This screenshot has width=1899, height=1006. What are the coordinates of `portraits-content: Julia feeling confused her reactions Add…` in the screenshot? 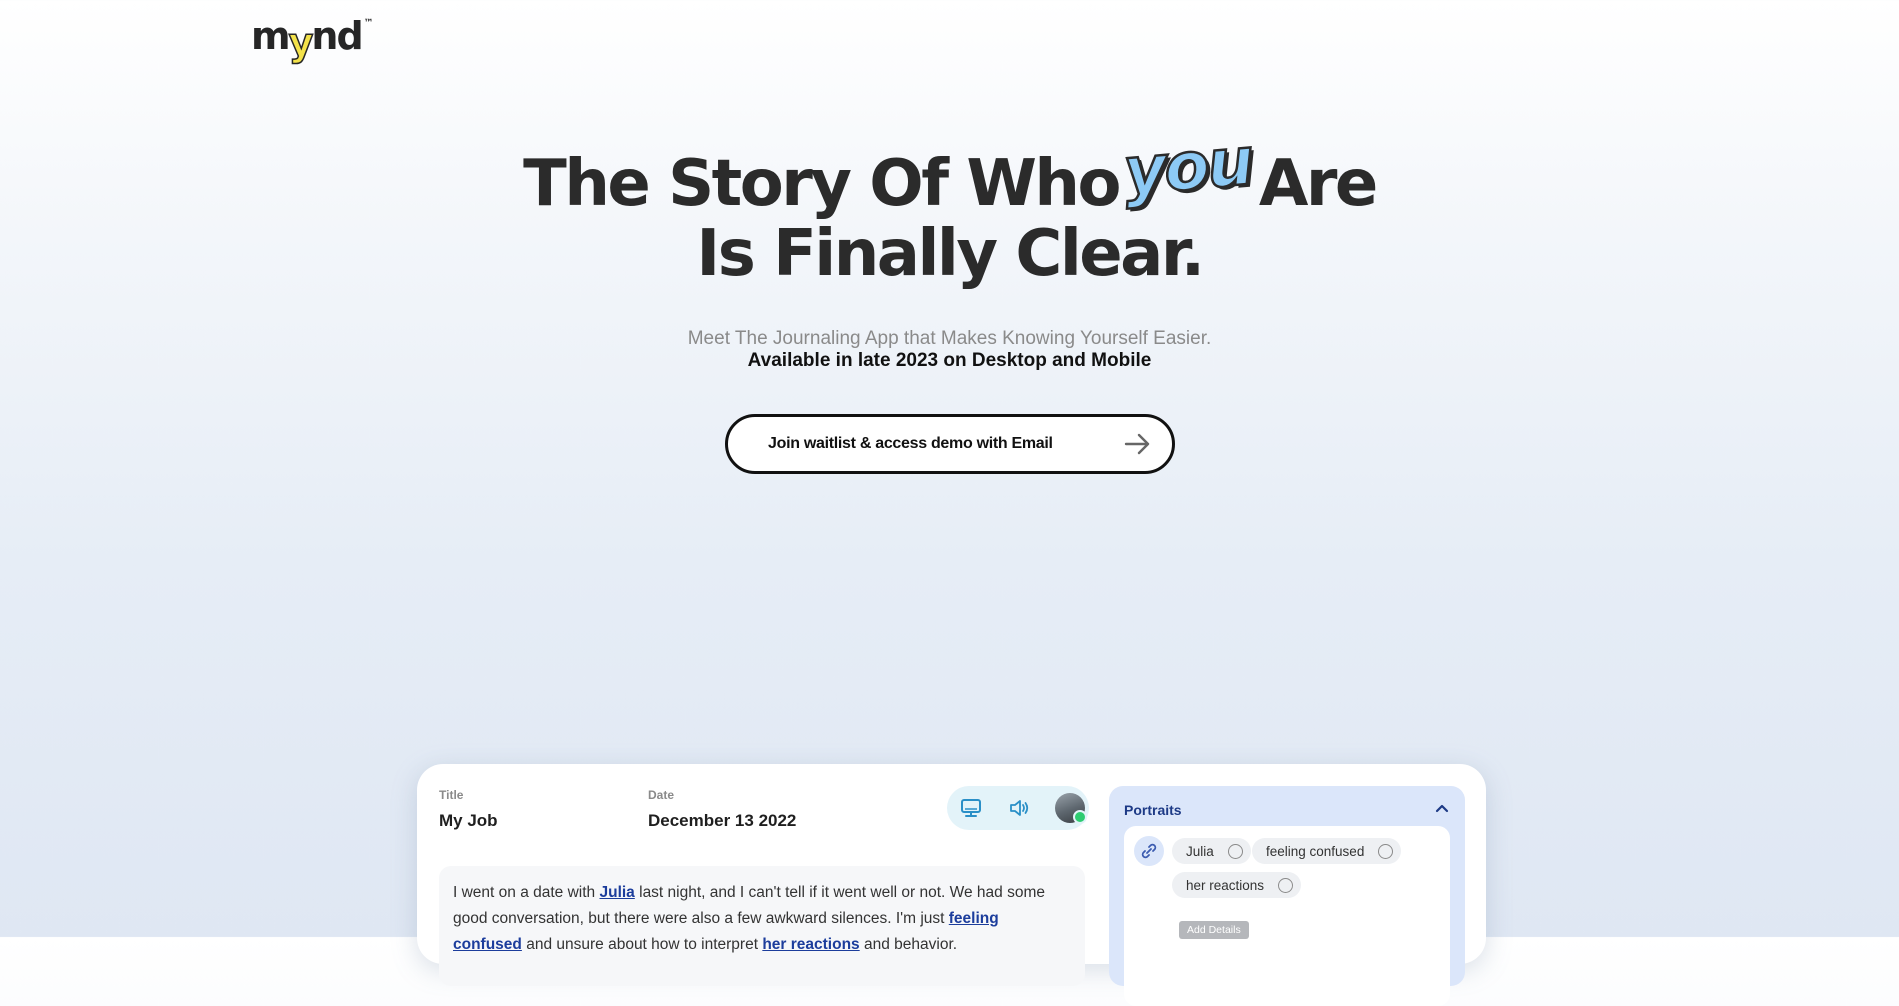 It's located at (1287, 916).